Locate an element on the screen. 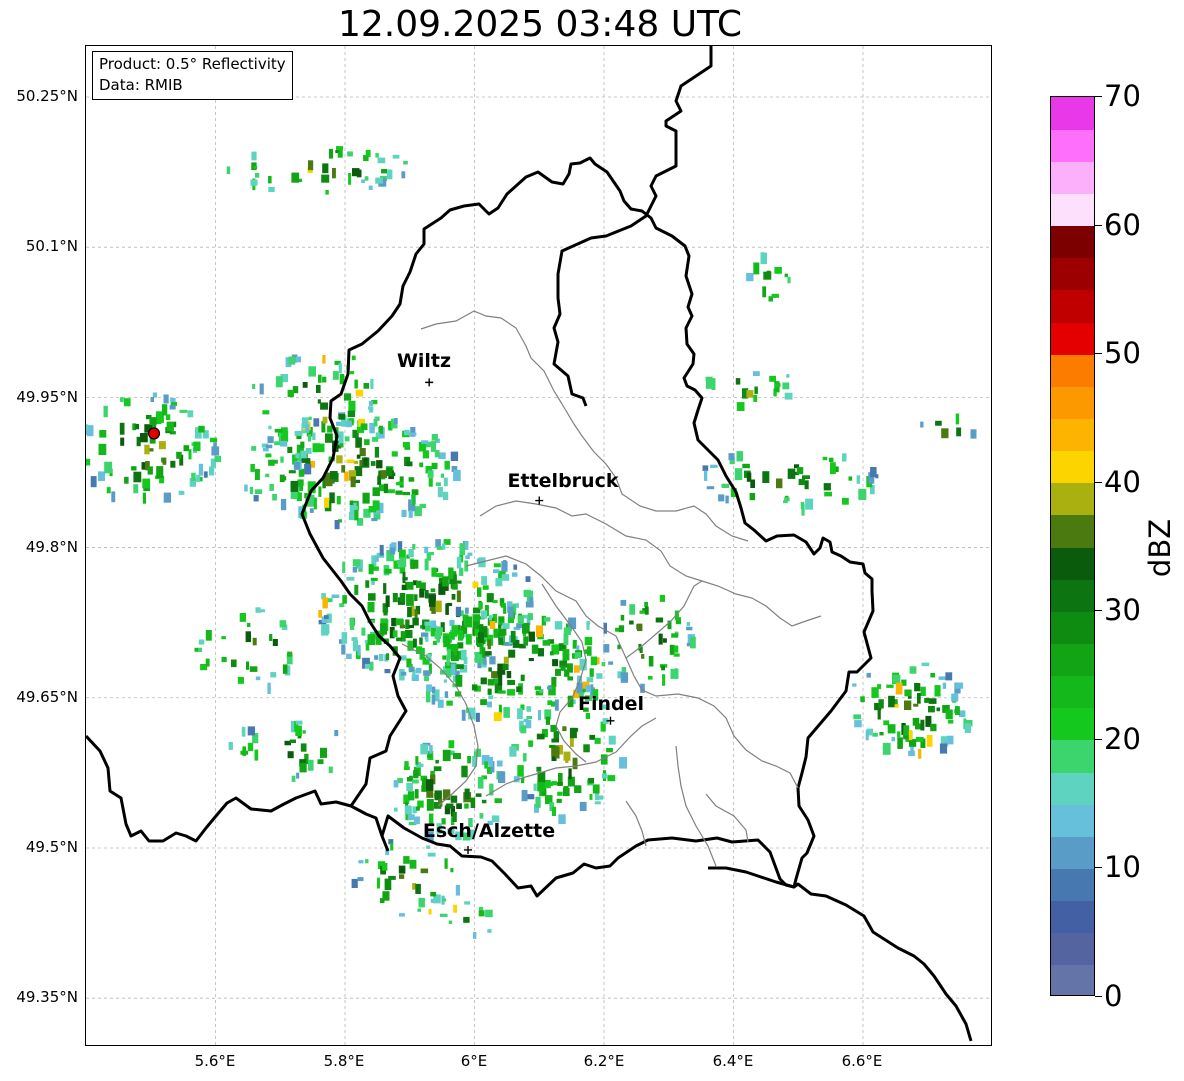  city-label-ettelbruck: Ettelbruck is located at coordinates (563, 481).